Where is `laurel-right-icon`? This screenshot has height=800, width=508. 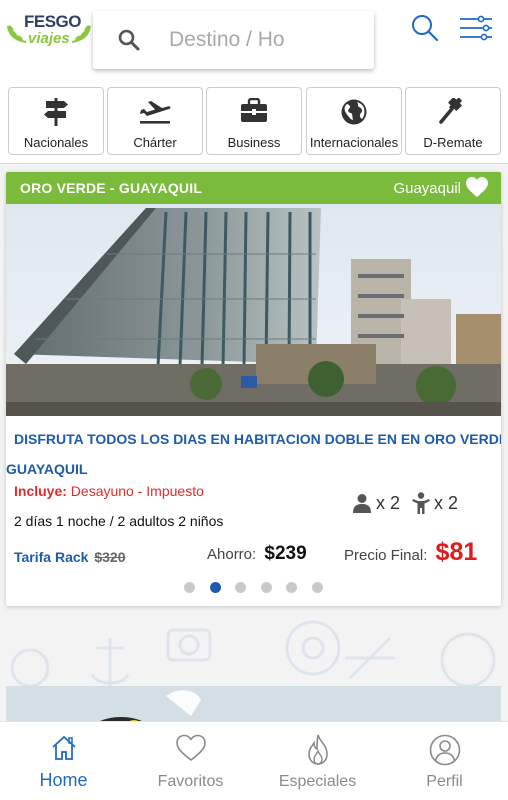 laurel-right-icon is located at coordinates (81, 34).